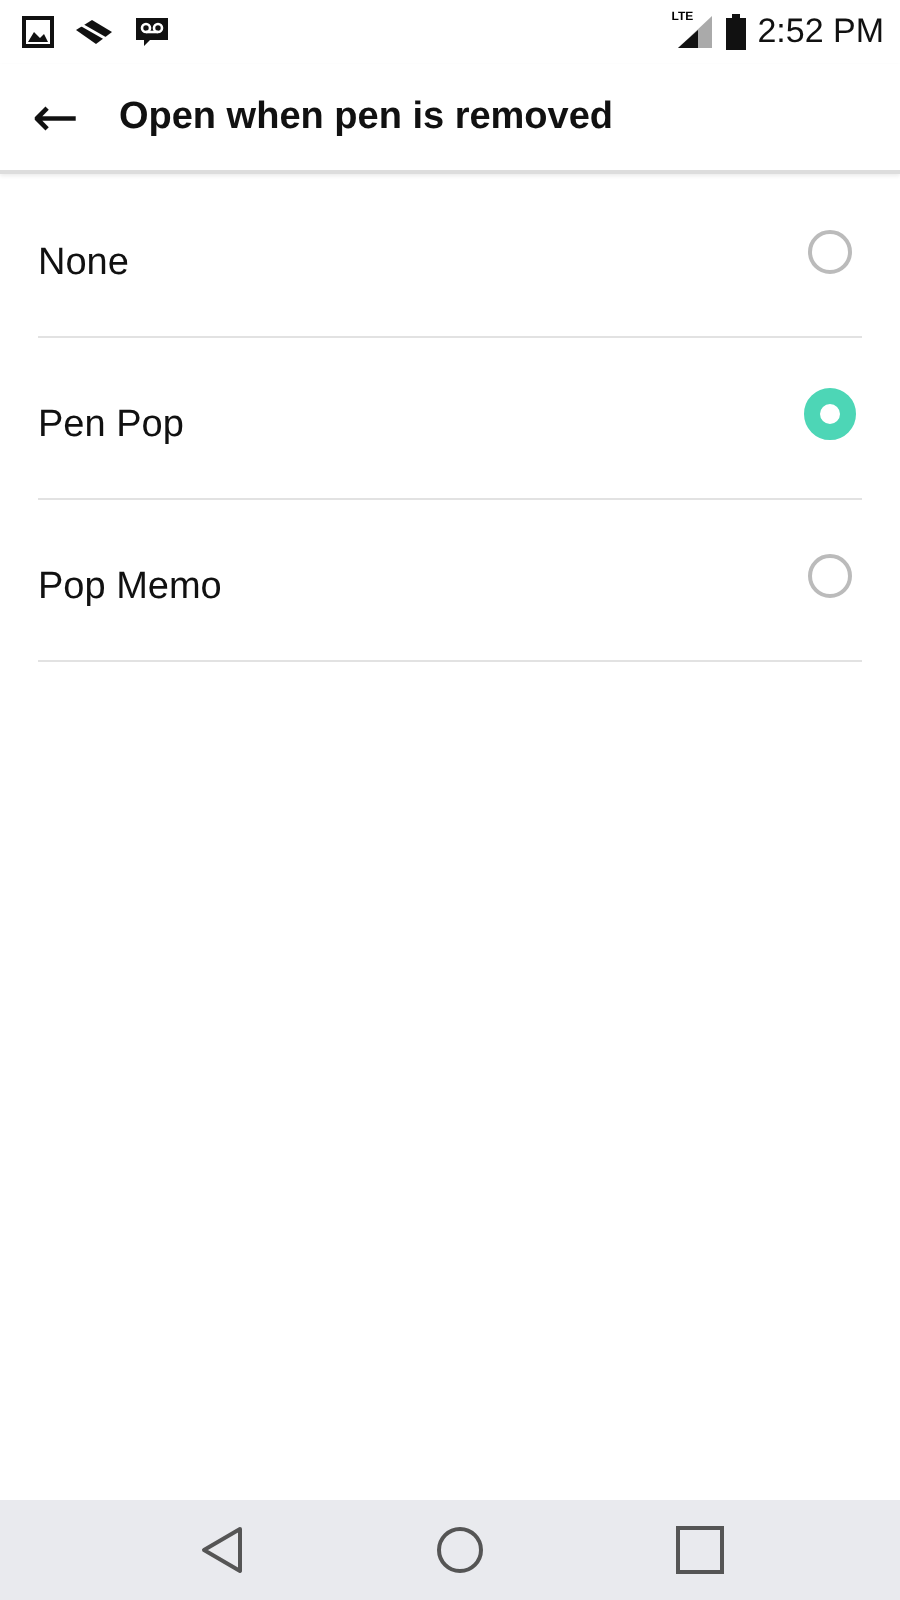 The image size is (900, 1600). What do you see at coordinates (735, 32) in the screenshot?
I see `battery-icon` at bounding box center [735, 32].